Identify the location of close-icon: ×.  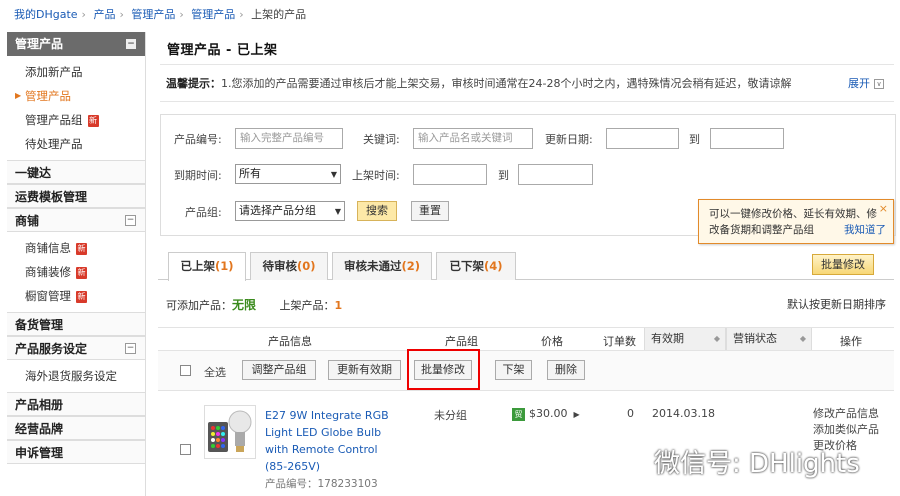
(883, 209).